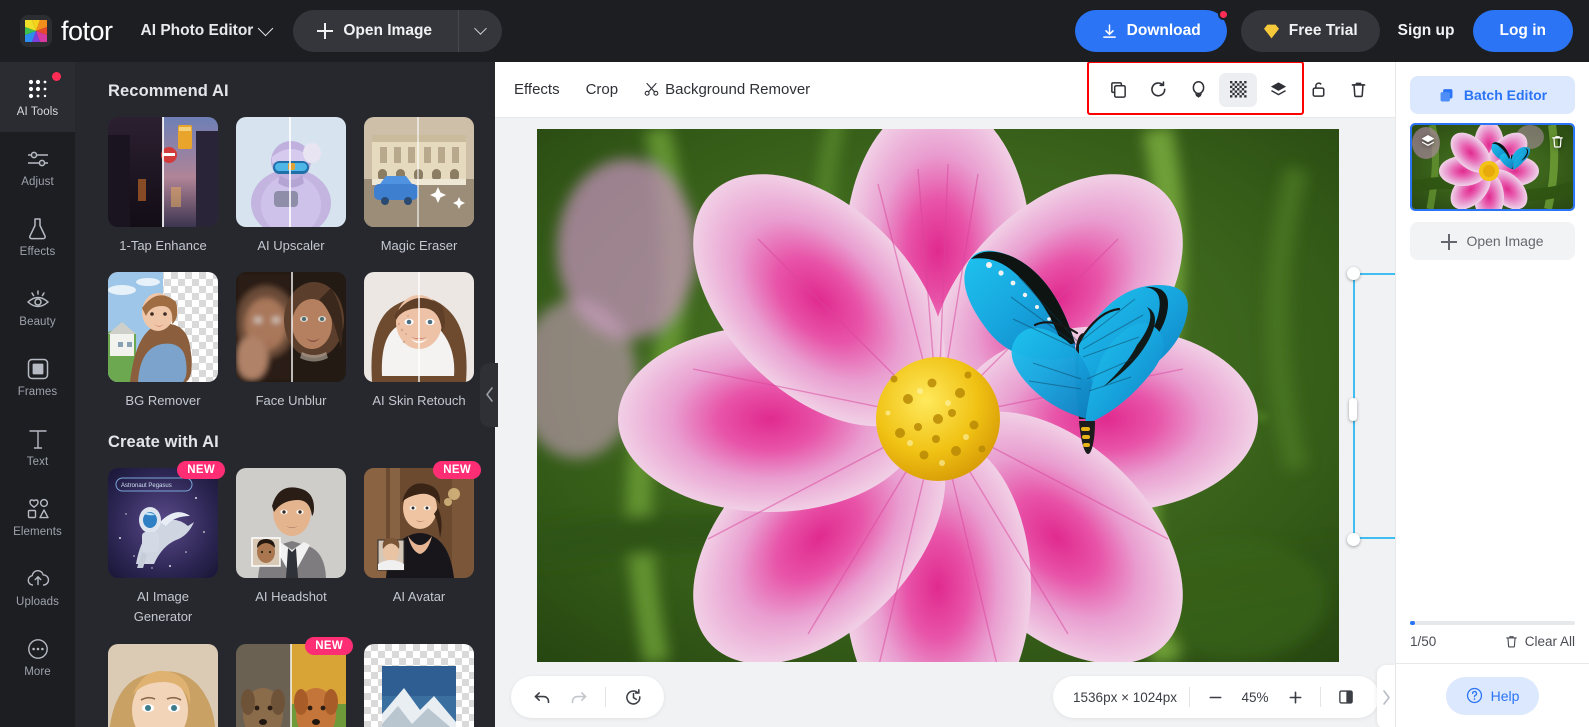 The height and width of the screenshot is (727, 1589). Describe the element at coordinates (602, 89) in the screenshot. I see `toolbar-crop-button: Crop` at that location.